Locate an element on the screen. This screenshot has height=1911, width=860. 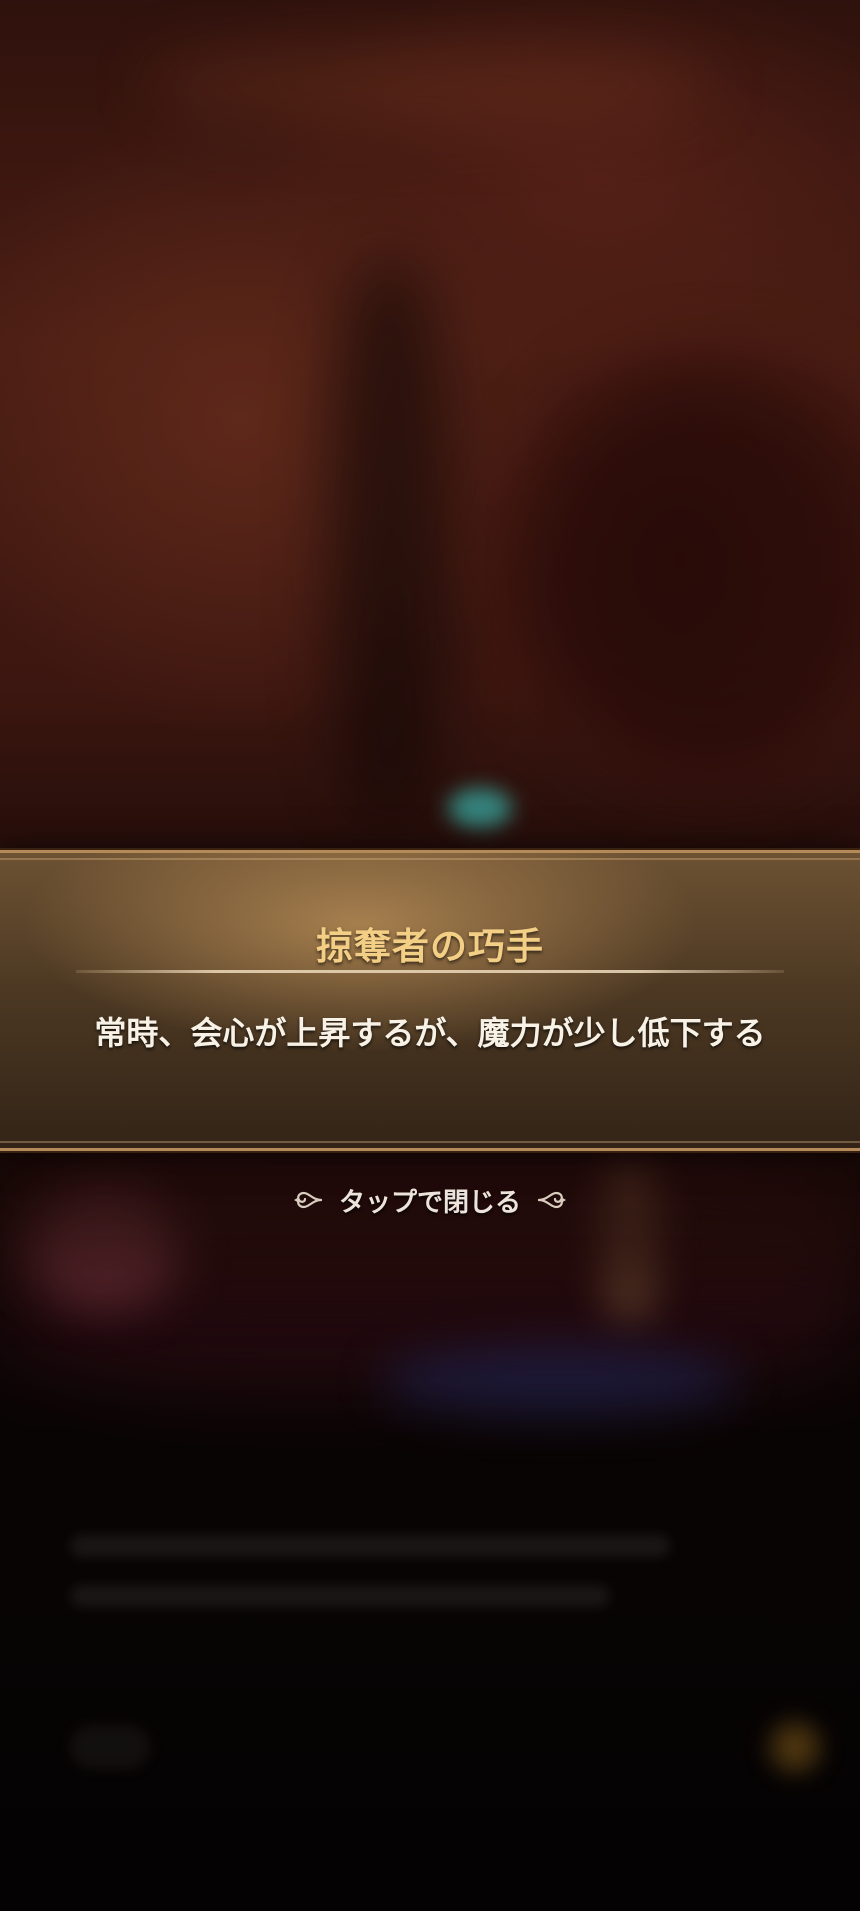
skill-description: 常時、会心が上昇するが、魔力が少し低下する is located at coordinates (430, 1033).